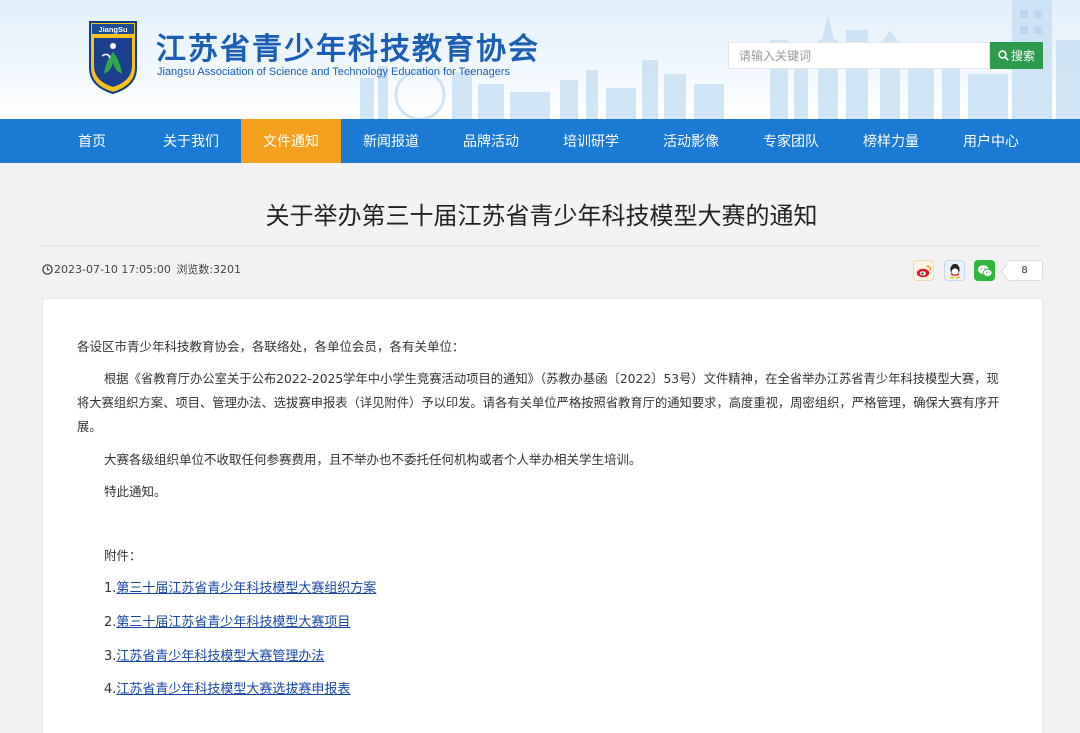 The width and height of the screenshot is (1080, 733). What do you see at coordinates (113, 55) in the screenshot?
I see `association-logo: JiangSu` at bounding box center [113, 55].